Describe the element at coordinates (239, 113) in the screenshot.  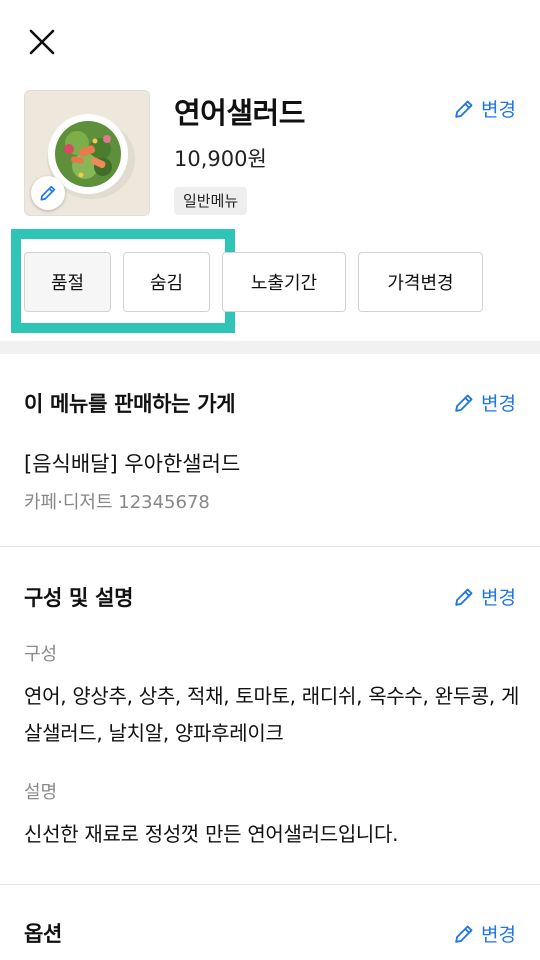
I see `menu-name: 연어샐러드` at that location.